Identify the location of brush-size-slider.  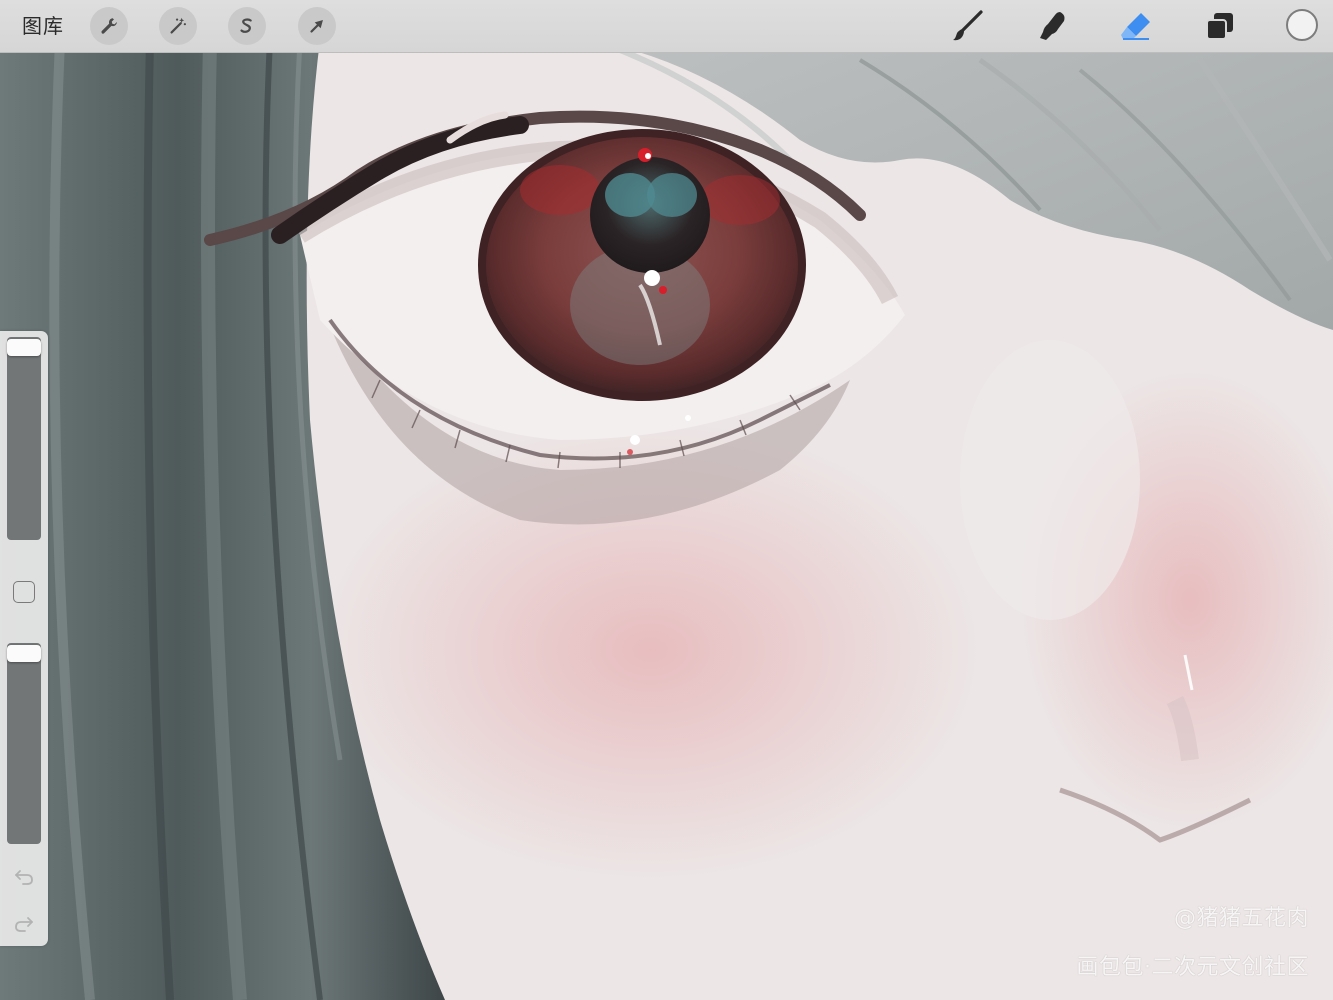
(24, 438).